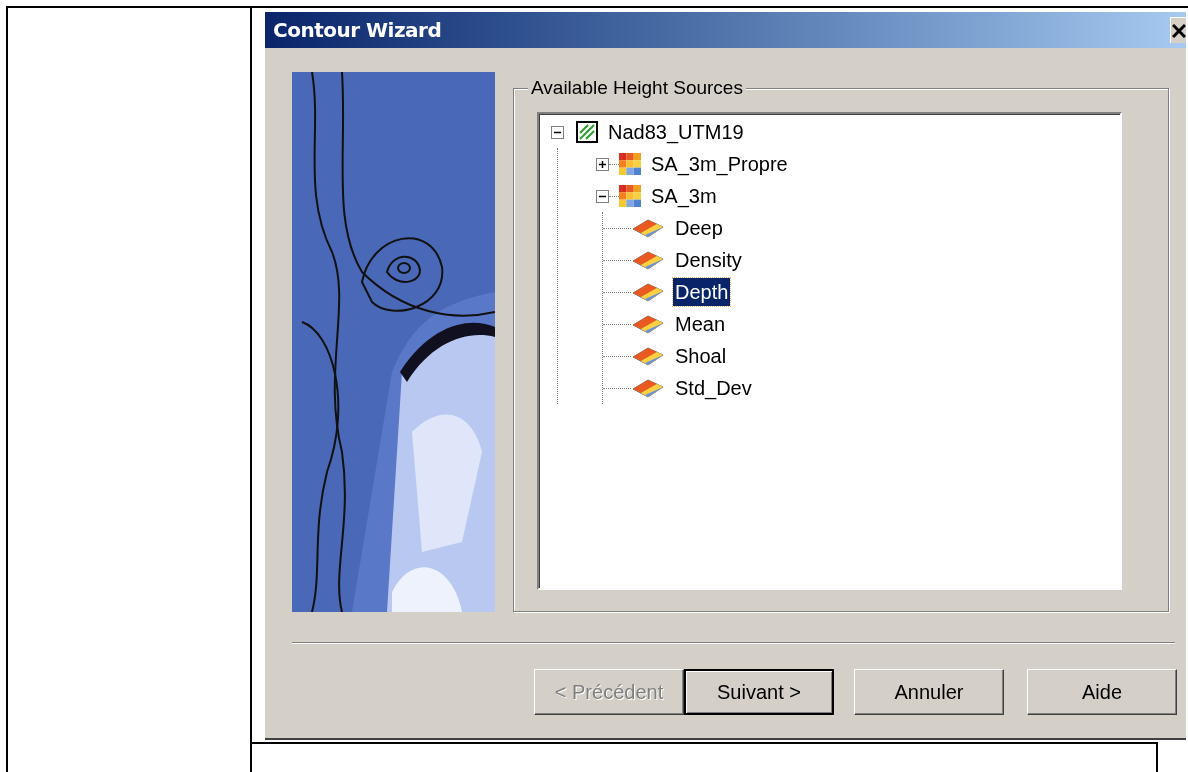 This screenshot has height=772, width=1188. I want to click on tree-item: Mean, so click(700, 324).